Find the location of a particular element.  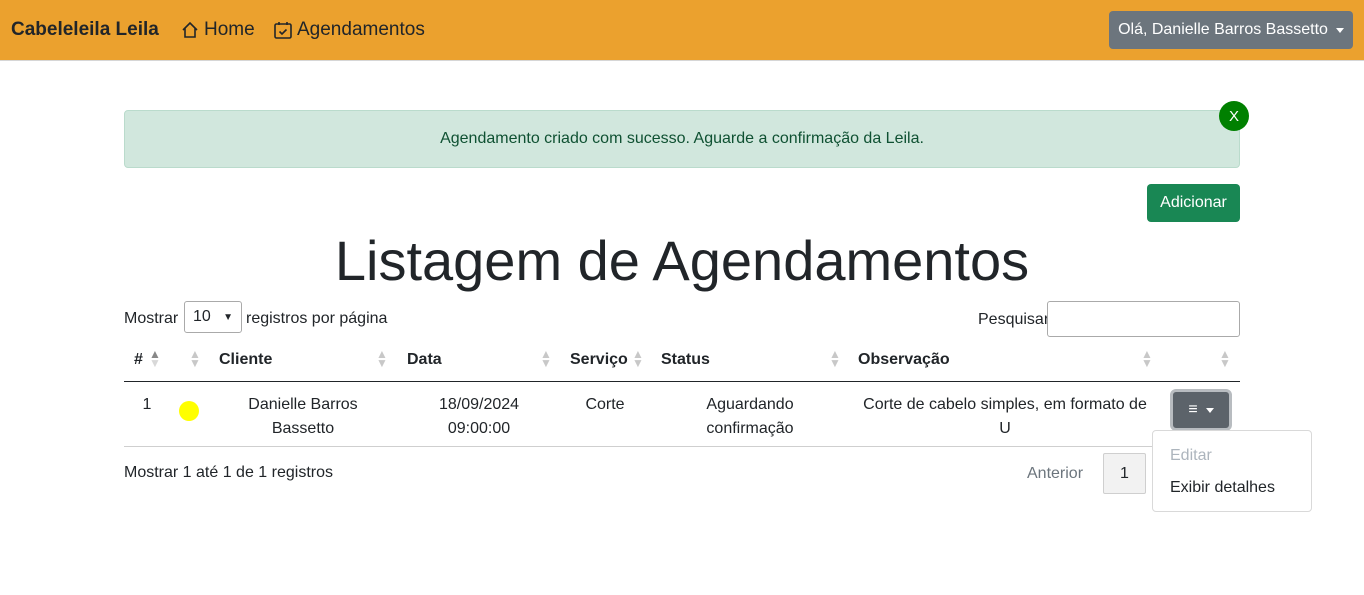

hamburger-icon: ≡ is located at coordinates (1193, 409).